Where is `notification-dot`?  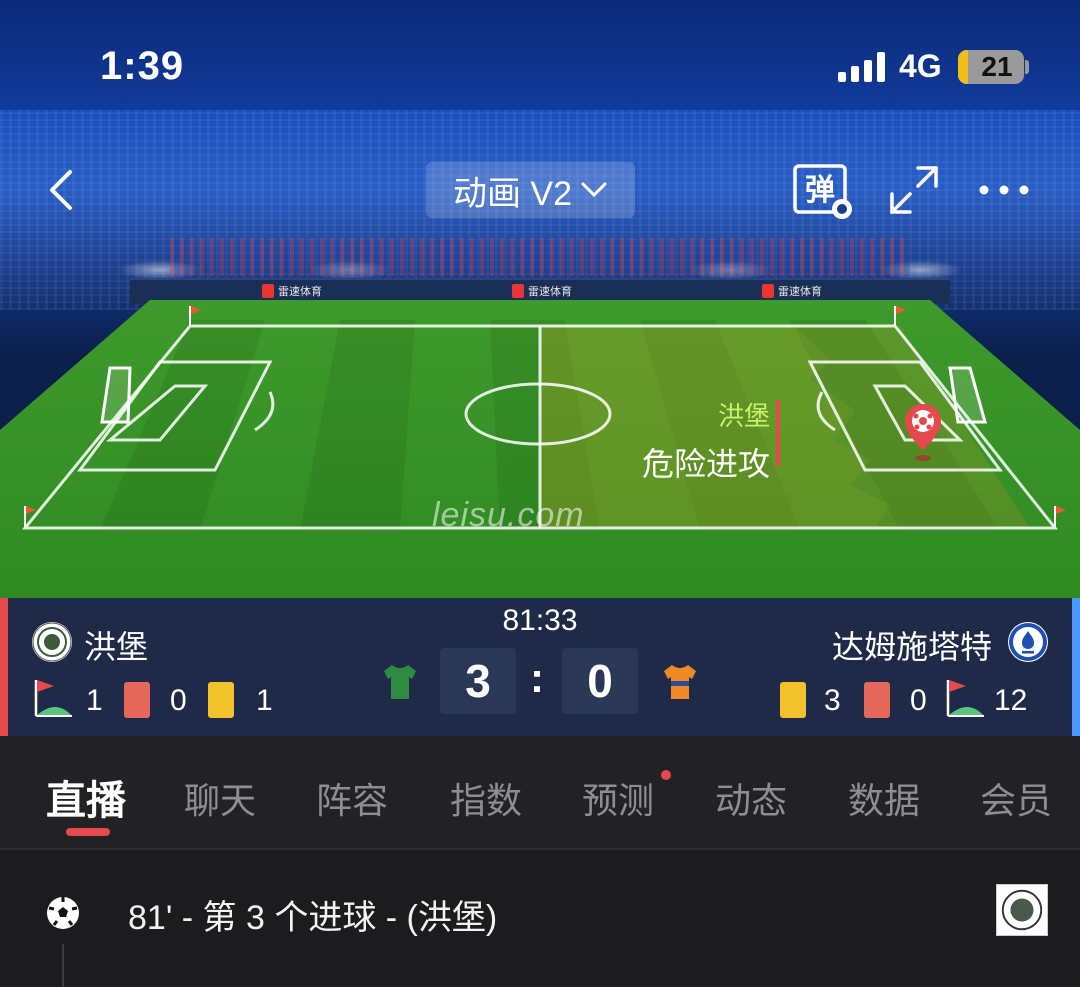 notification-dot is located at coordinates (666, 775).